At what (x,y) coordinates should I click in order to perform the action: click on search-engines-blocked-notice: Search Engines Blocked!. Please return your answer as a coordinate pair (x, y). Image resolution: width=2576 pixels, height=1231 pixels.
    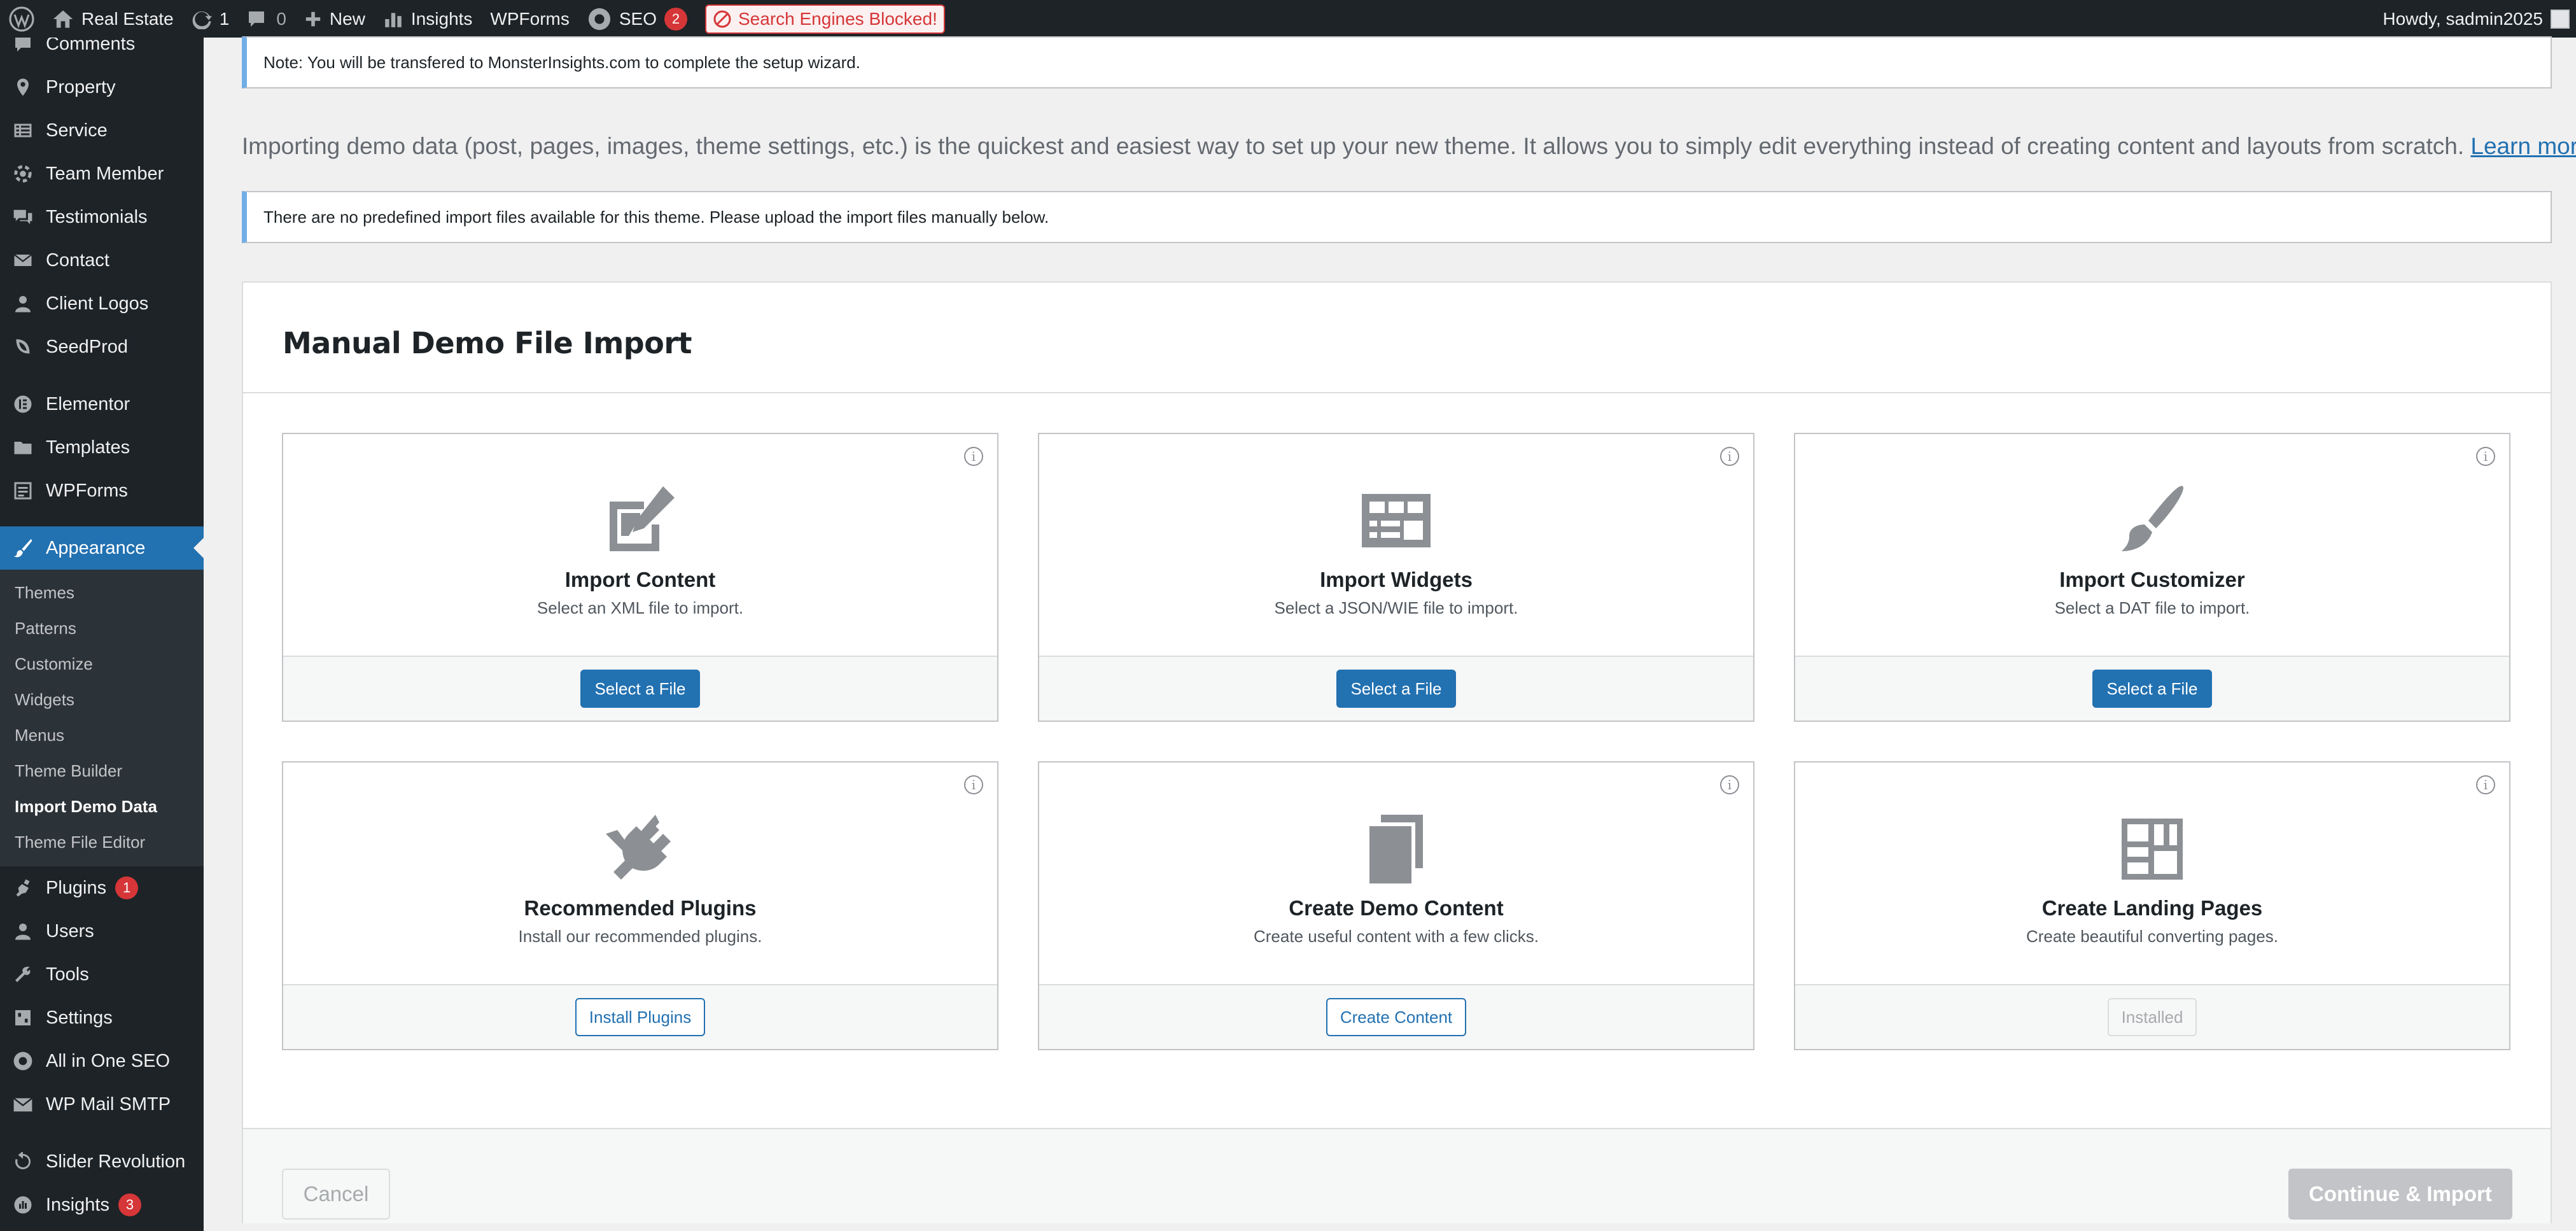
    Looking at the image, I should click on (825, 19).